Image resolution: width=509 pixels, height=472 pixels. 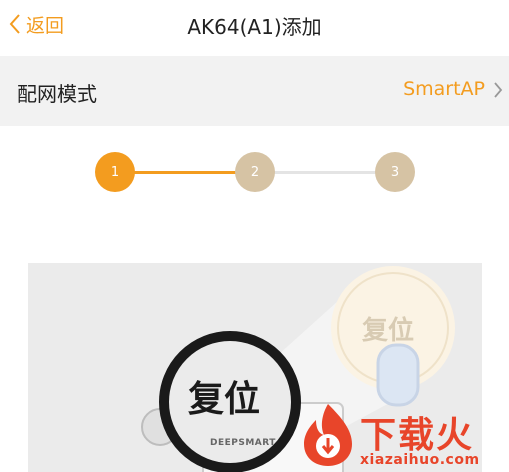 I want to click on step-indicator: 1 2 3, so click(x=254, y=172).